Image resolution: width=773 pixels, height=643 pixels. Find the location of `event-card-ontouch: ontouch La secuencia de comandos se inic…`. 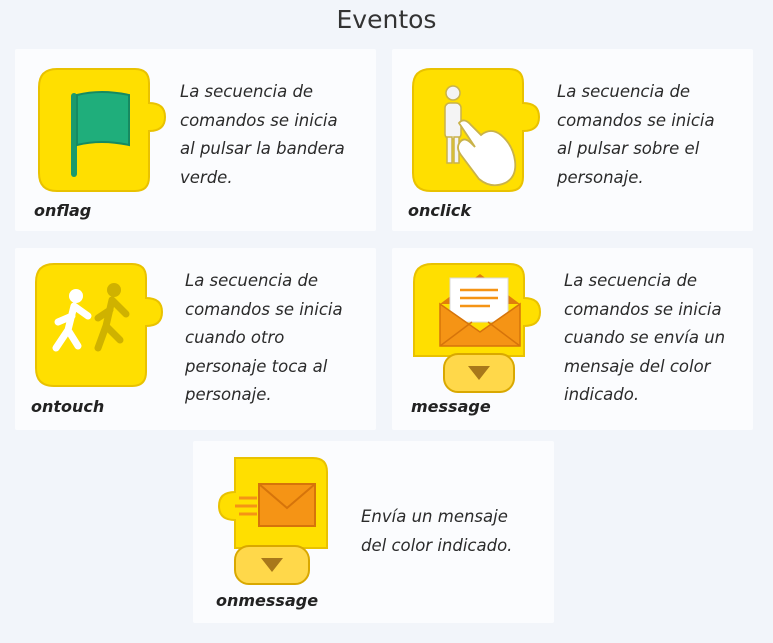

event-card-ontouch: ontouch La secuencia de comandos se inic… is located at coordinates (195, 339).